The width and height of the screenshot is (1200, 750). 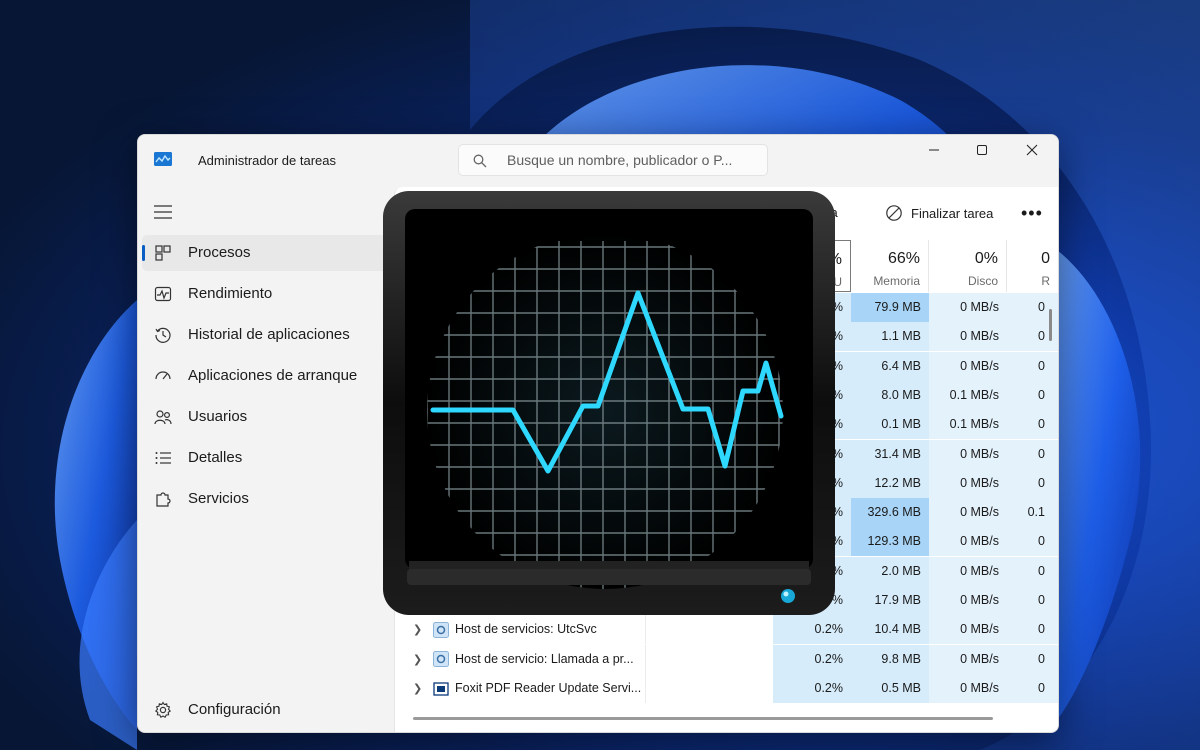 I want to click on column-header-network: 0 R, so click(x=1032, y=266).